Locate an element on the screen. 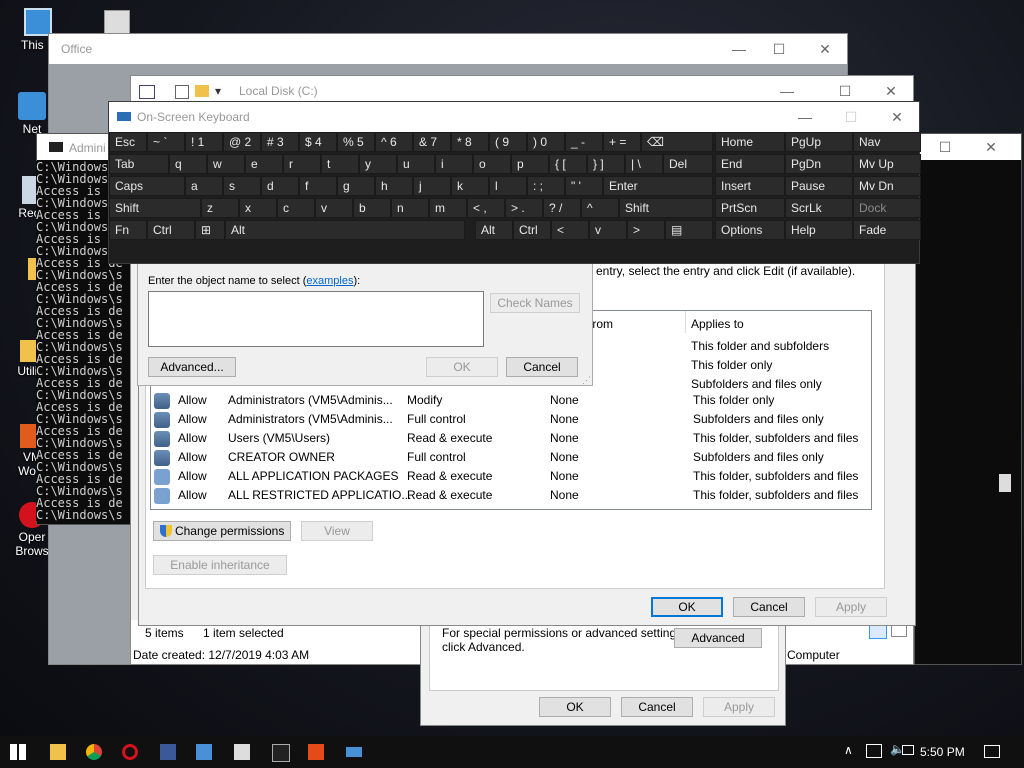 The image size is (1024, 768). start-icon is located at coordinates (18, 752).